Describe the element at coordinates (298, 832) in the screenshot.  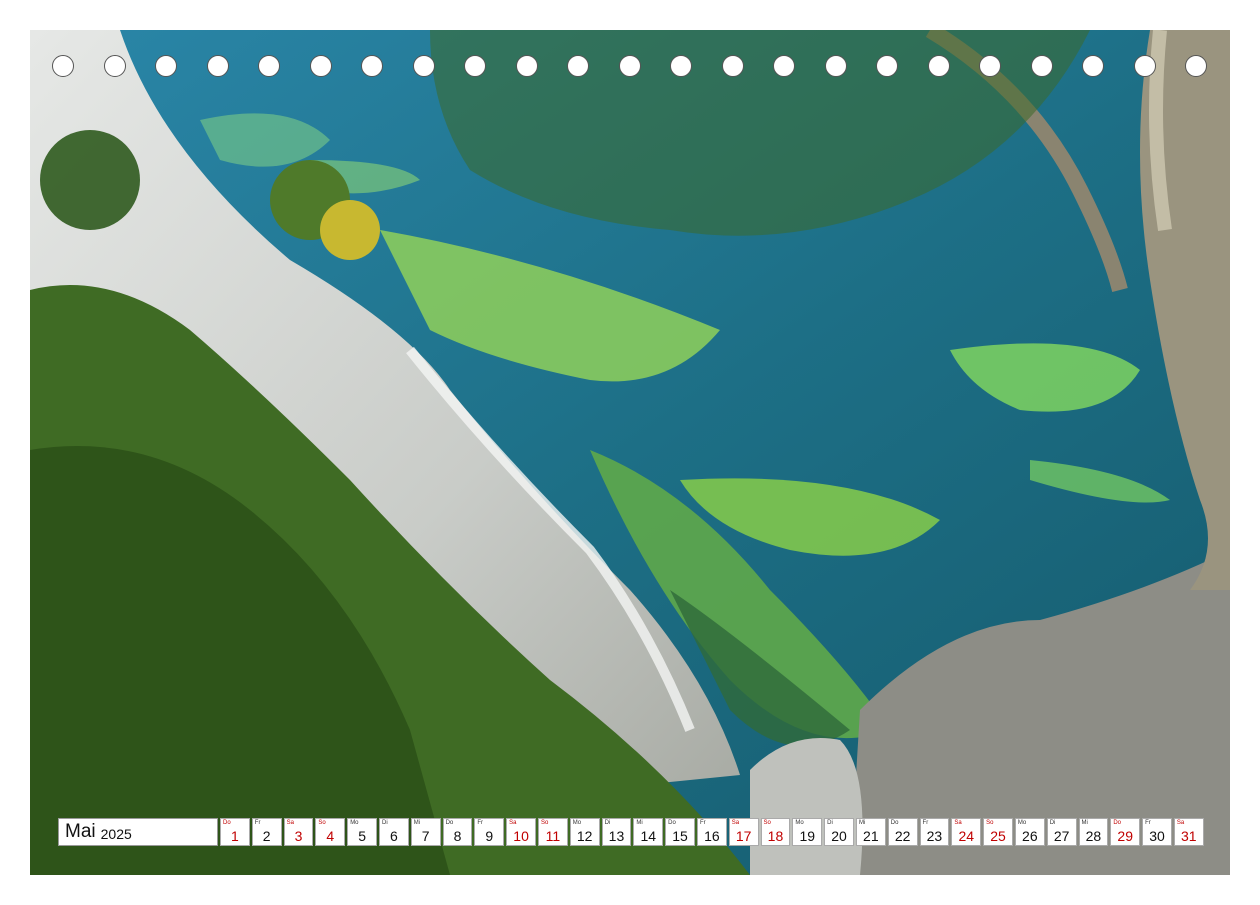
I see `day-cell: Sa 3` at that location.